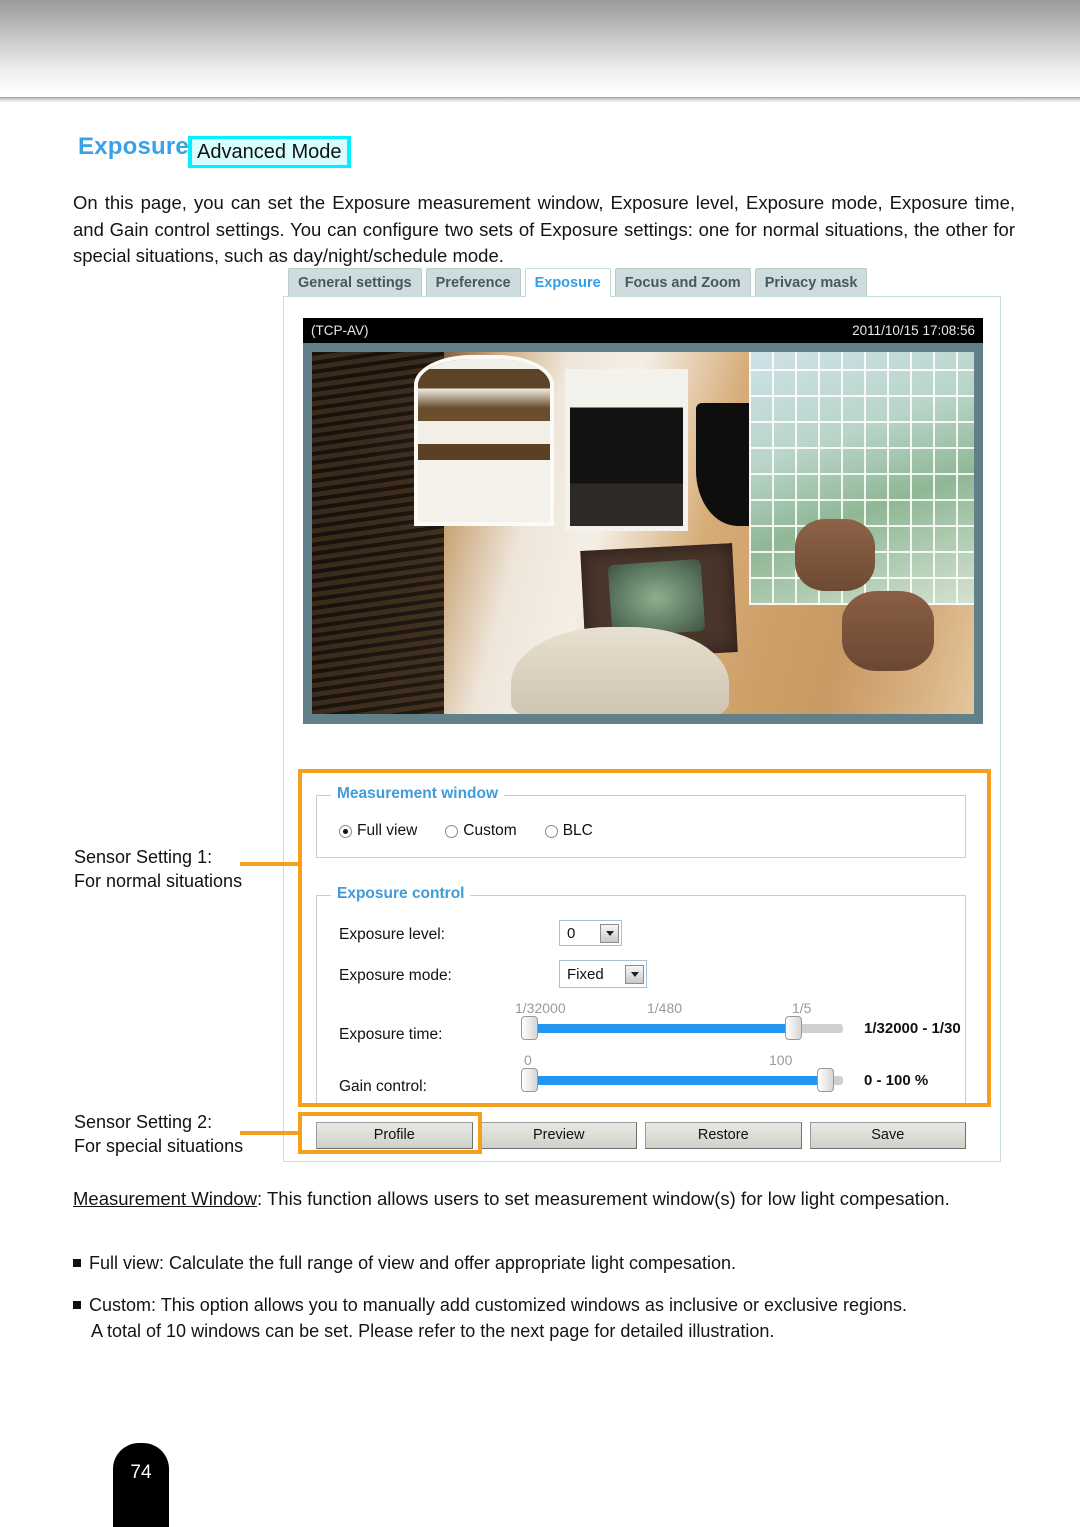  I want to click on video-timestamp: 2011/10/15 17:08:56, so click(913, 330).